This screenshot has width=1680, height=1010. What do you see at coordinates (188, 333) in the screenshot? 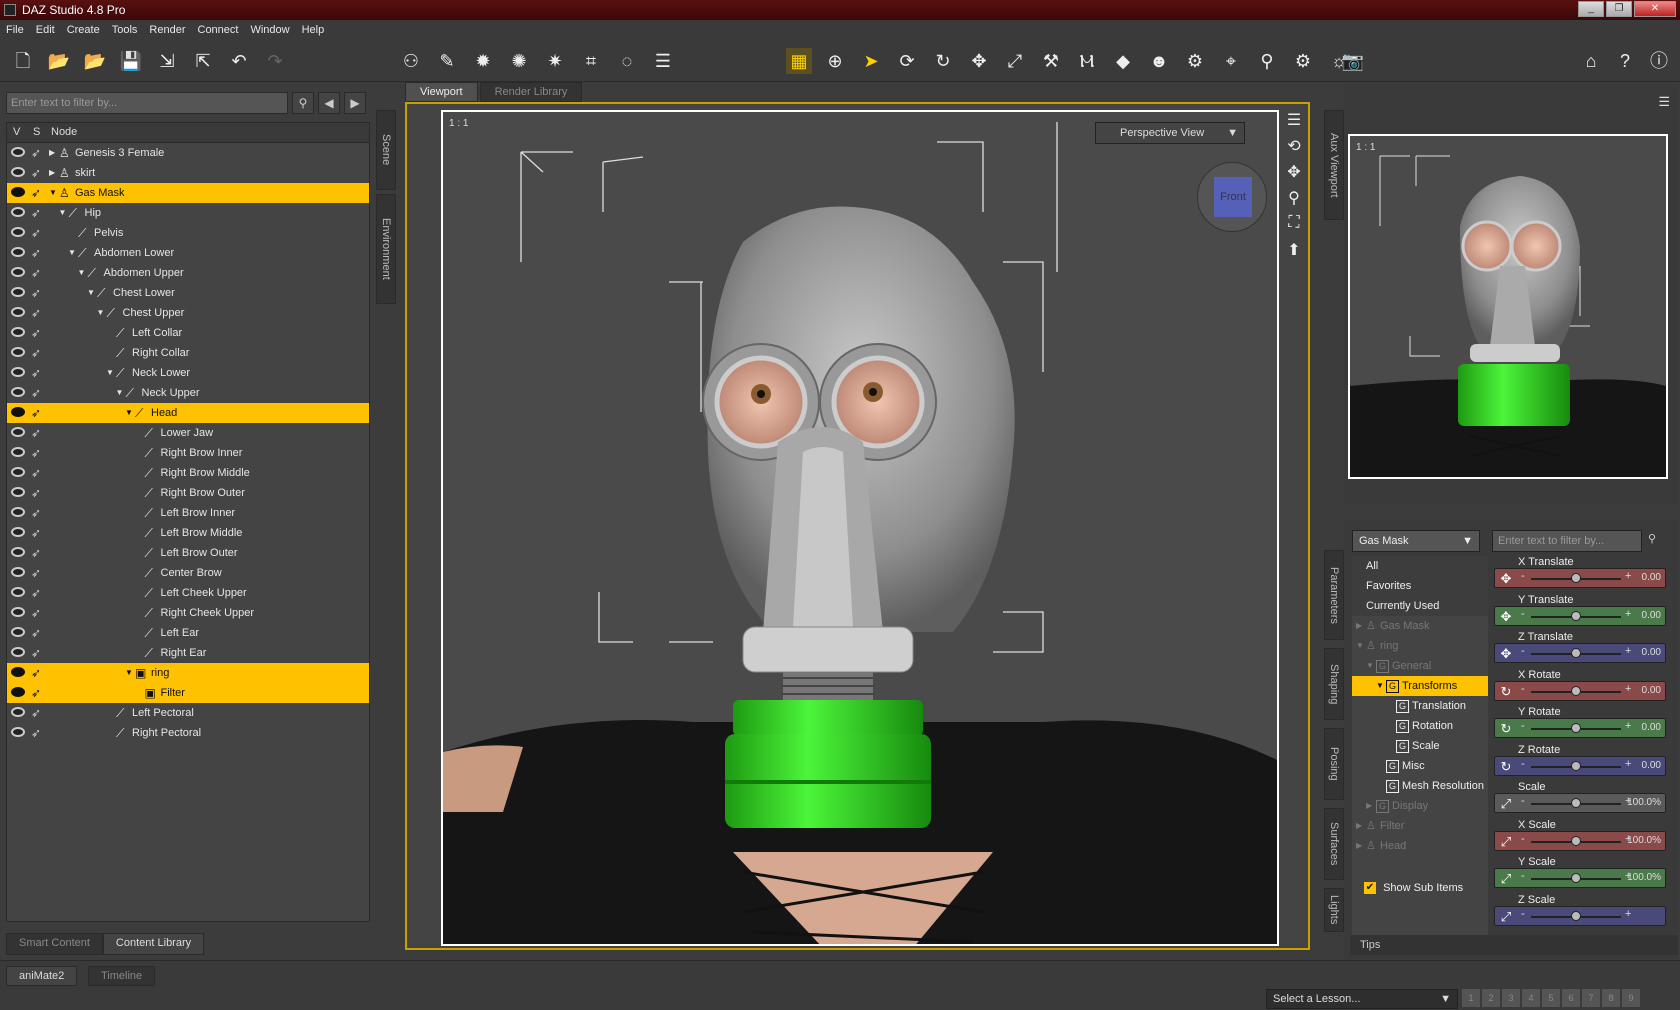
I see `scene-node-row: ➶ ⟋ Left Collar` at bounding box center [188, 333].